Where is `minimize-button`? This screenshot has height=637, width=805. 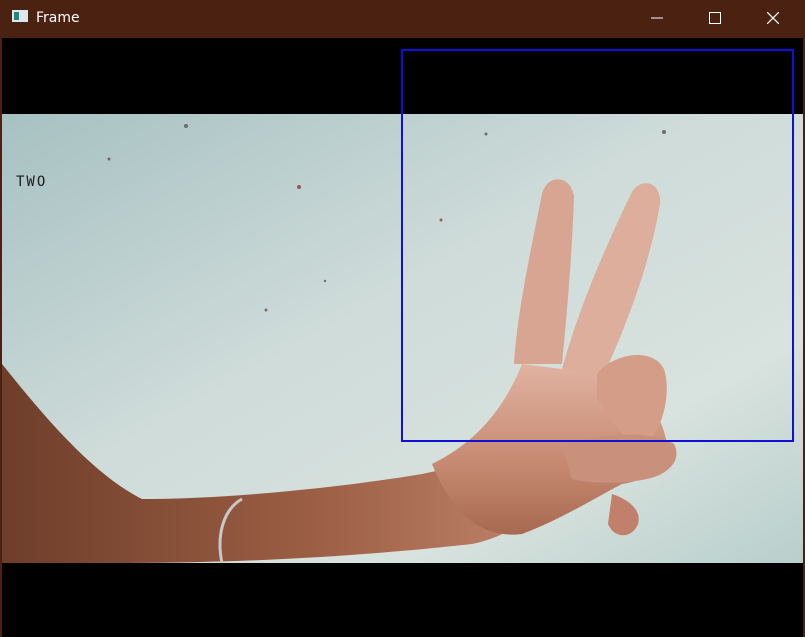 minimize-button is located at coordinates (657, 18).